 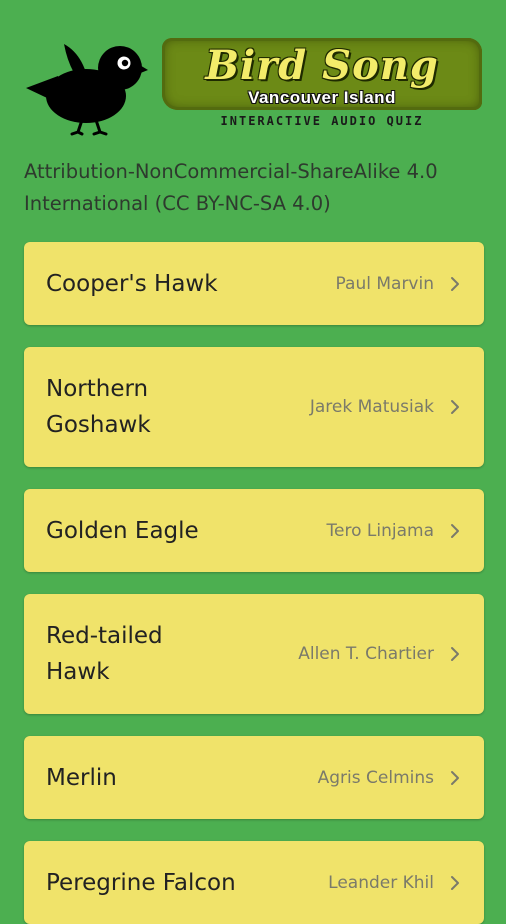 I want to click on title-banner: Bird Song Vancouver Island, so click(x=322, y=74).